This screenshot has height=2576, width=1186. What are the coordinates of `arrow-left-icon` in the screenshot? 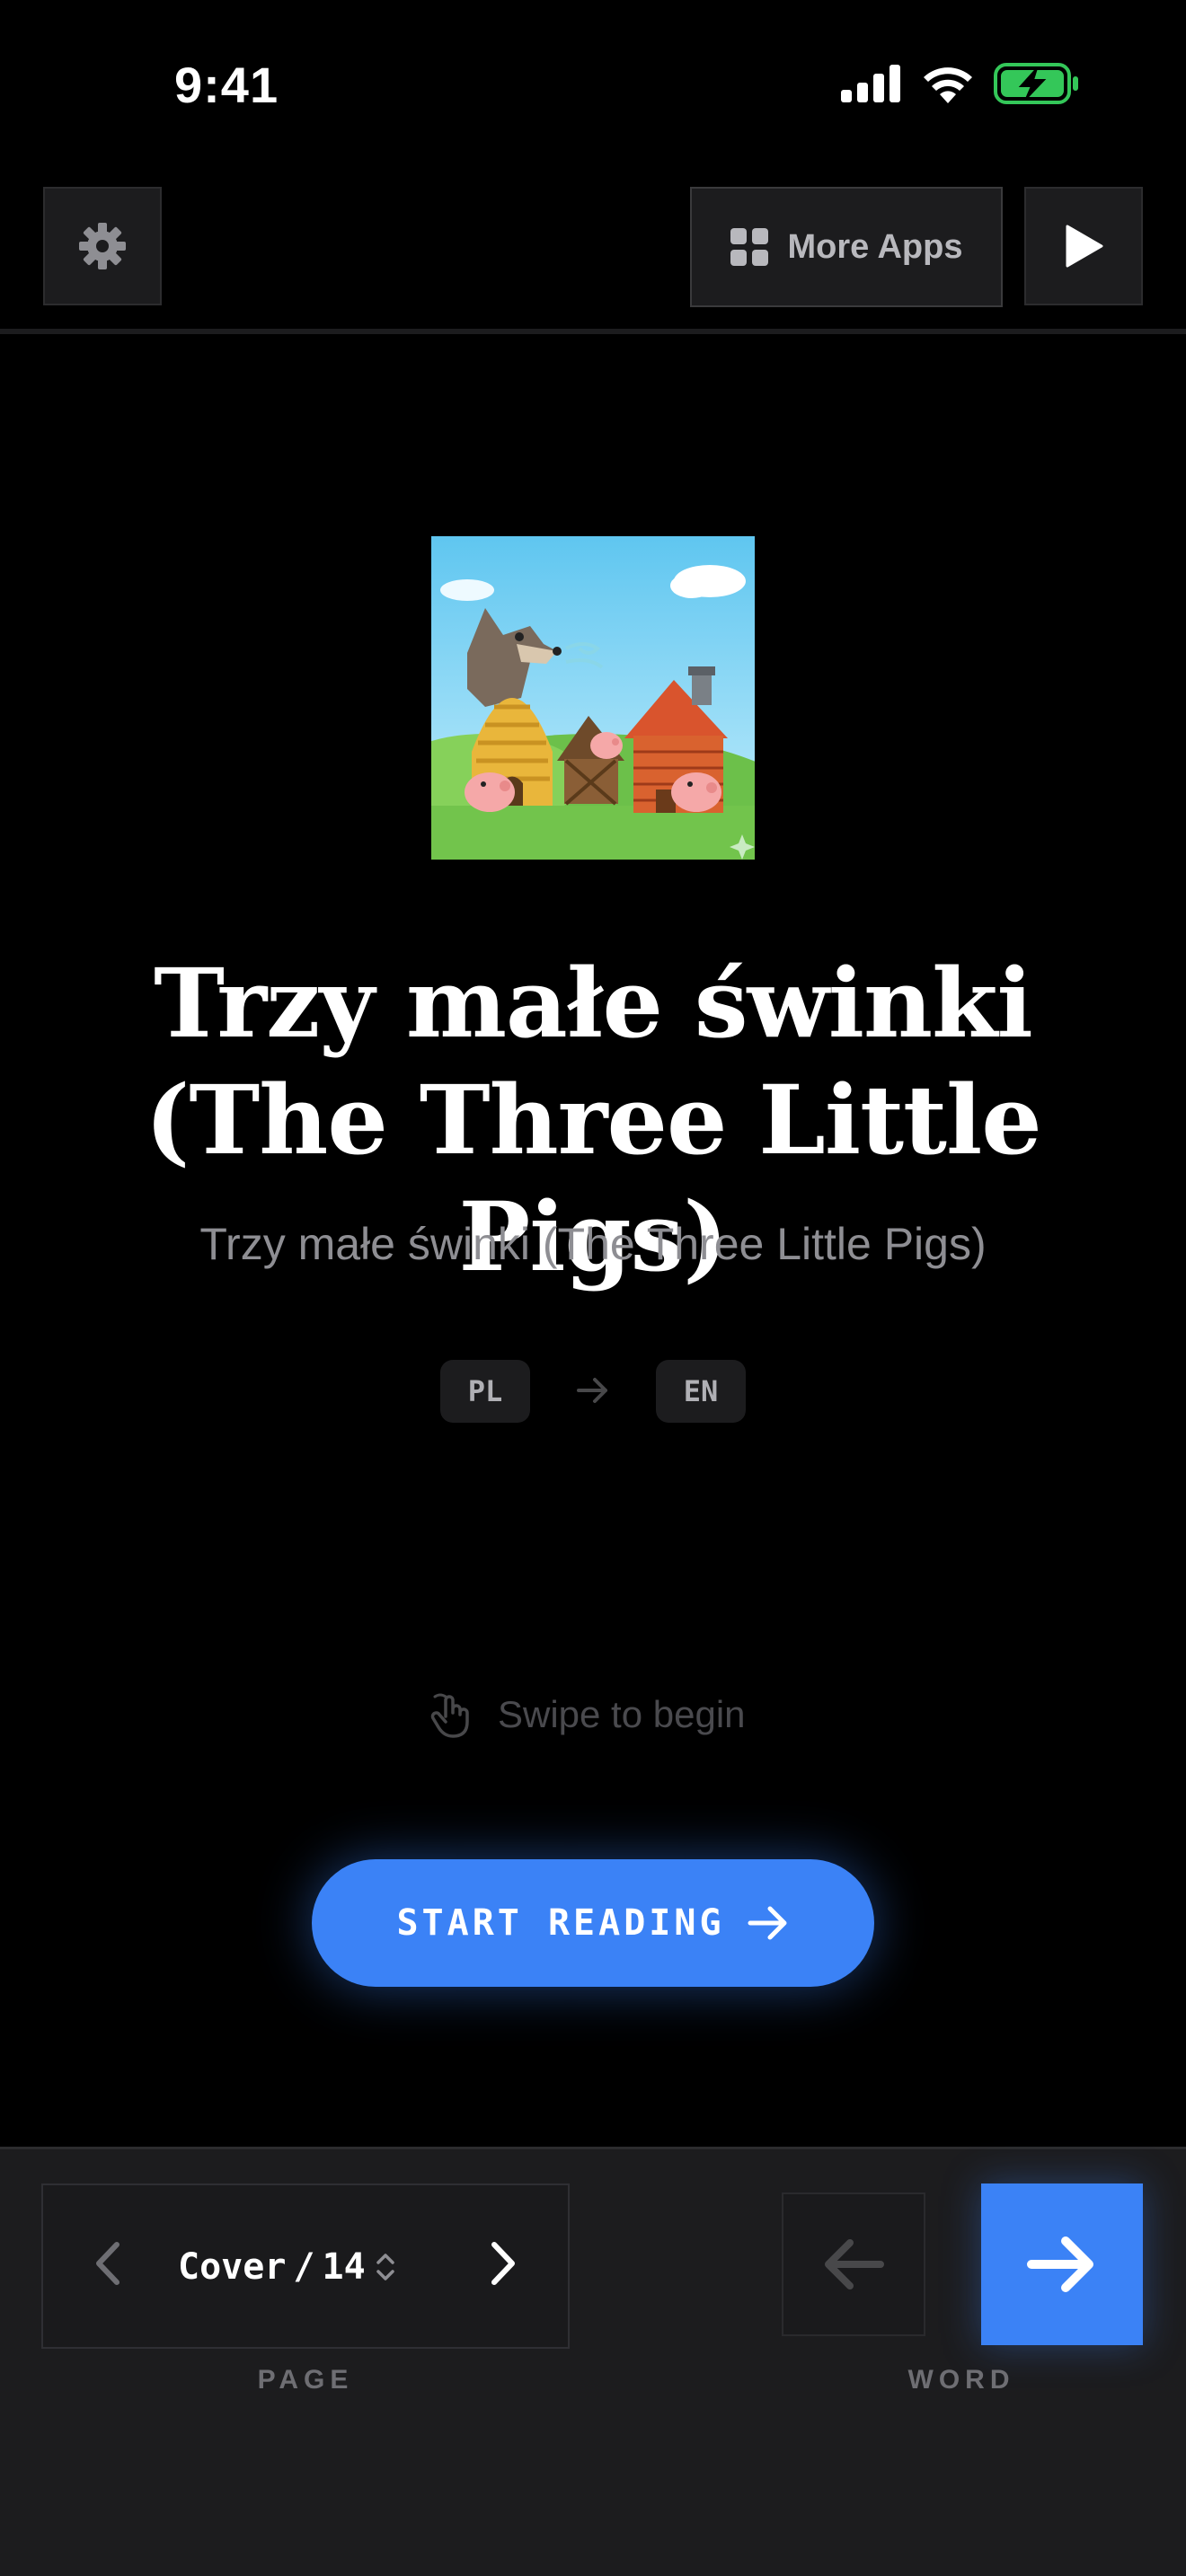 It's located at (854, 2264).